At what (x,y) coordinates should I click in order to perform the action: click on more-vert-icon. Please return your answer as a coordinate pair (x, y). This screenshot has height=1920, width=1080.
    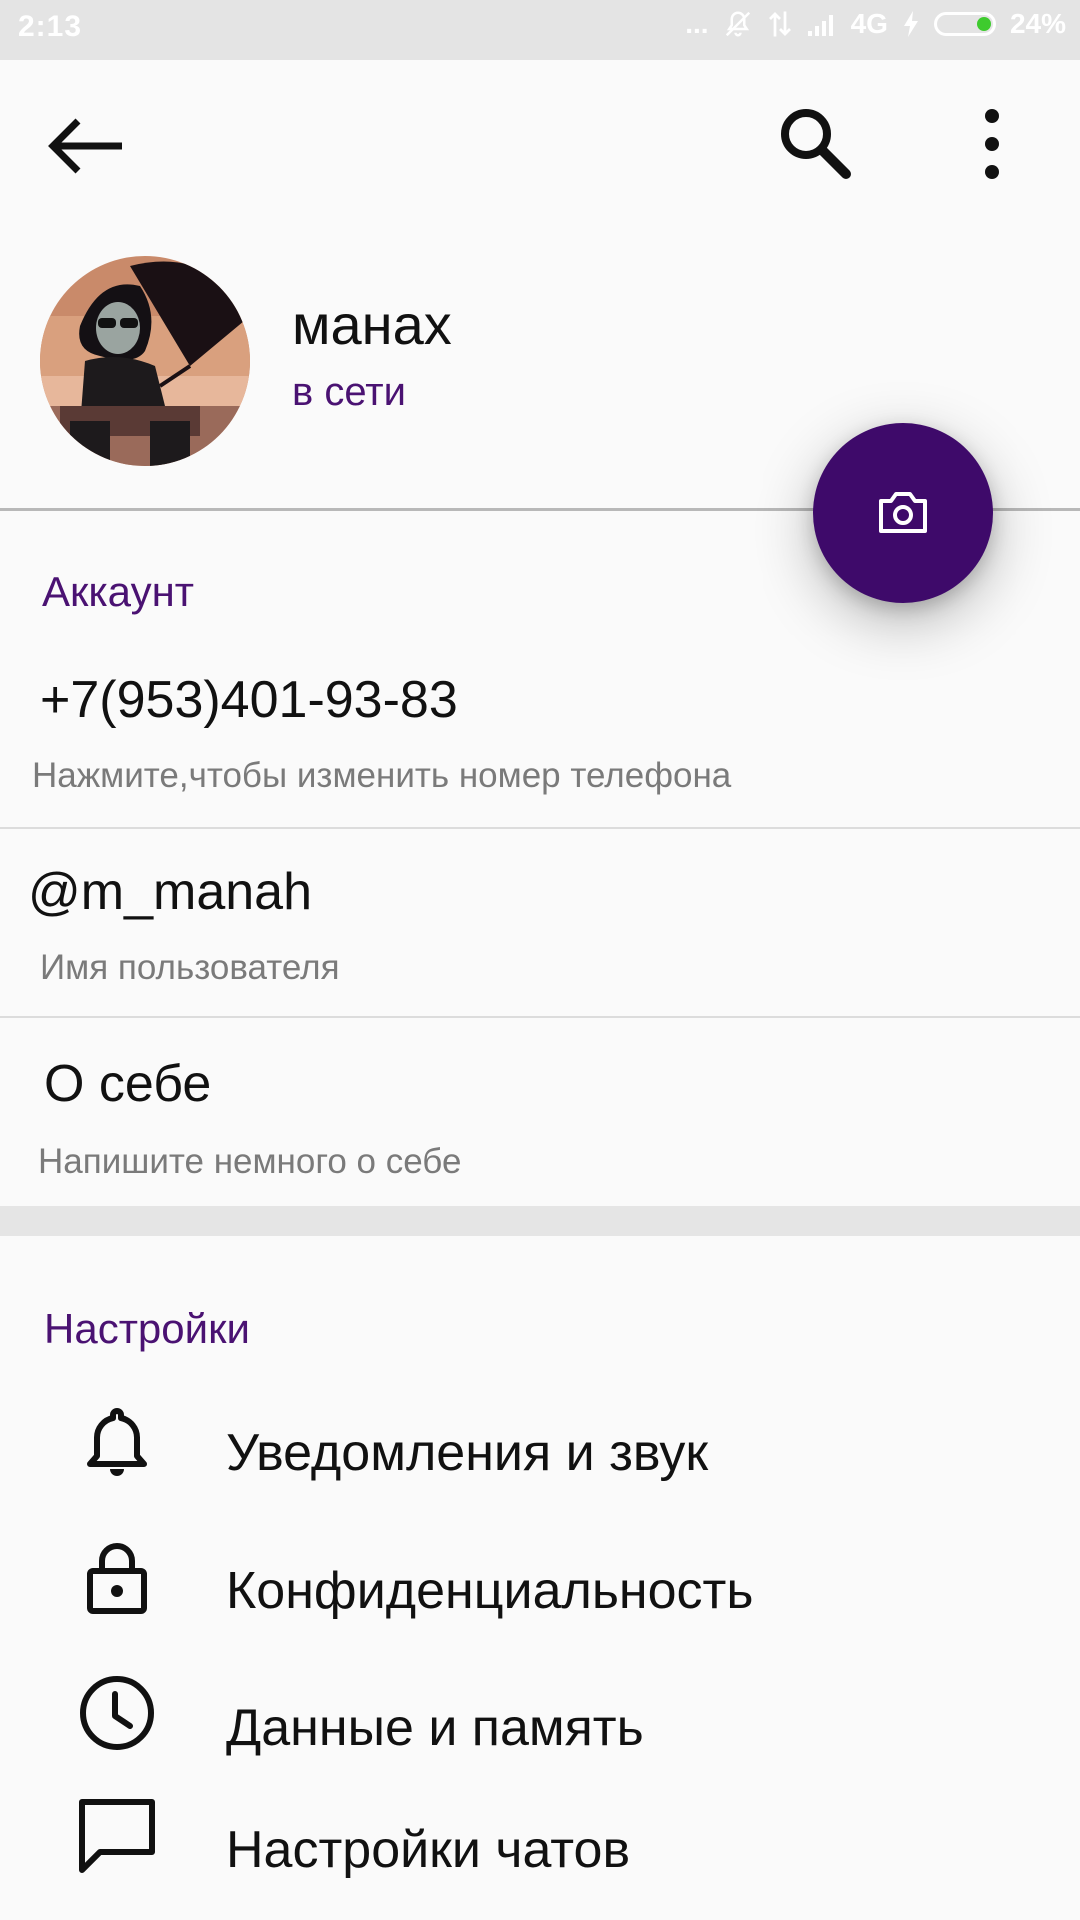
    Looking at the image, I should click on (992, 144).